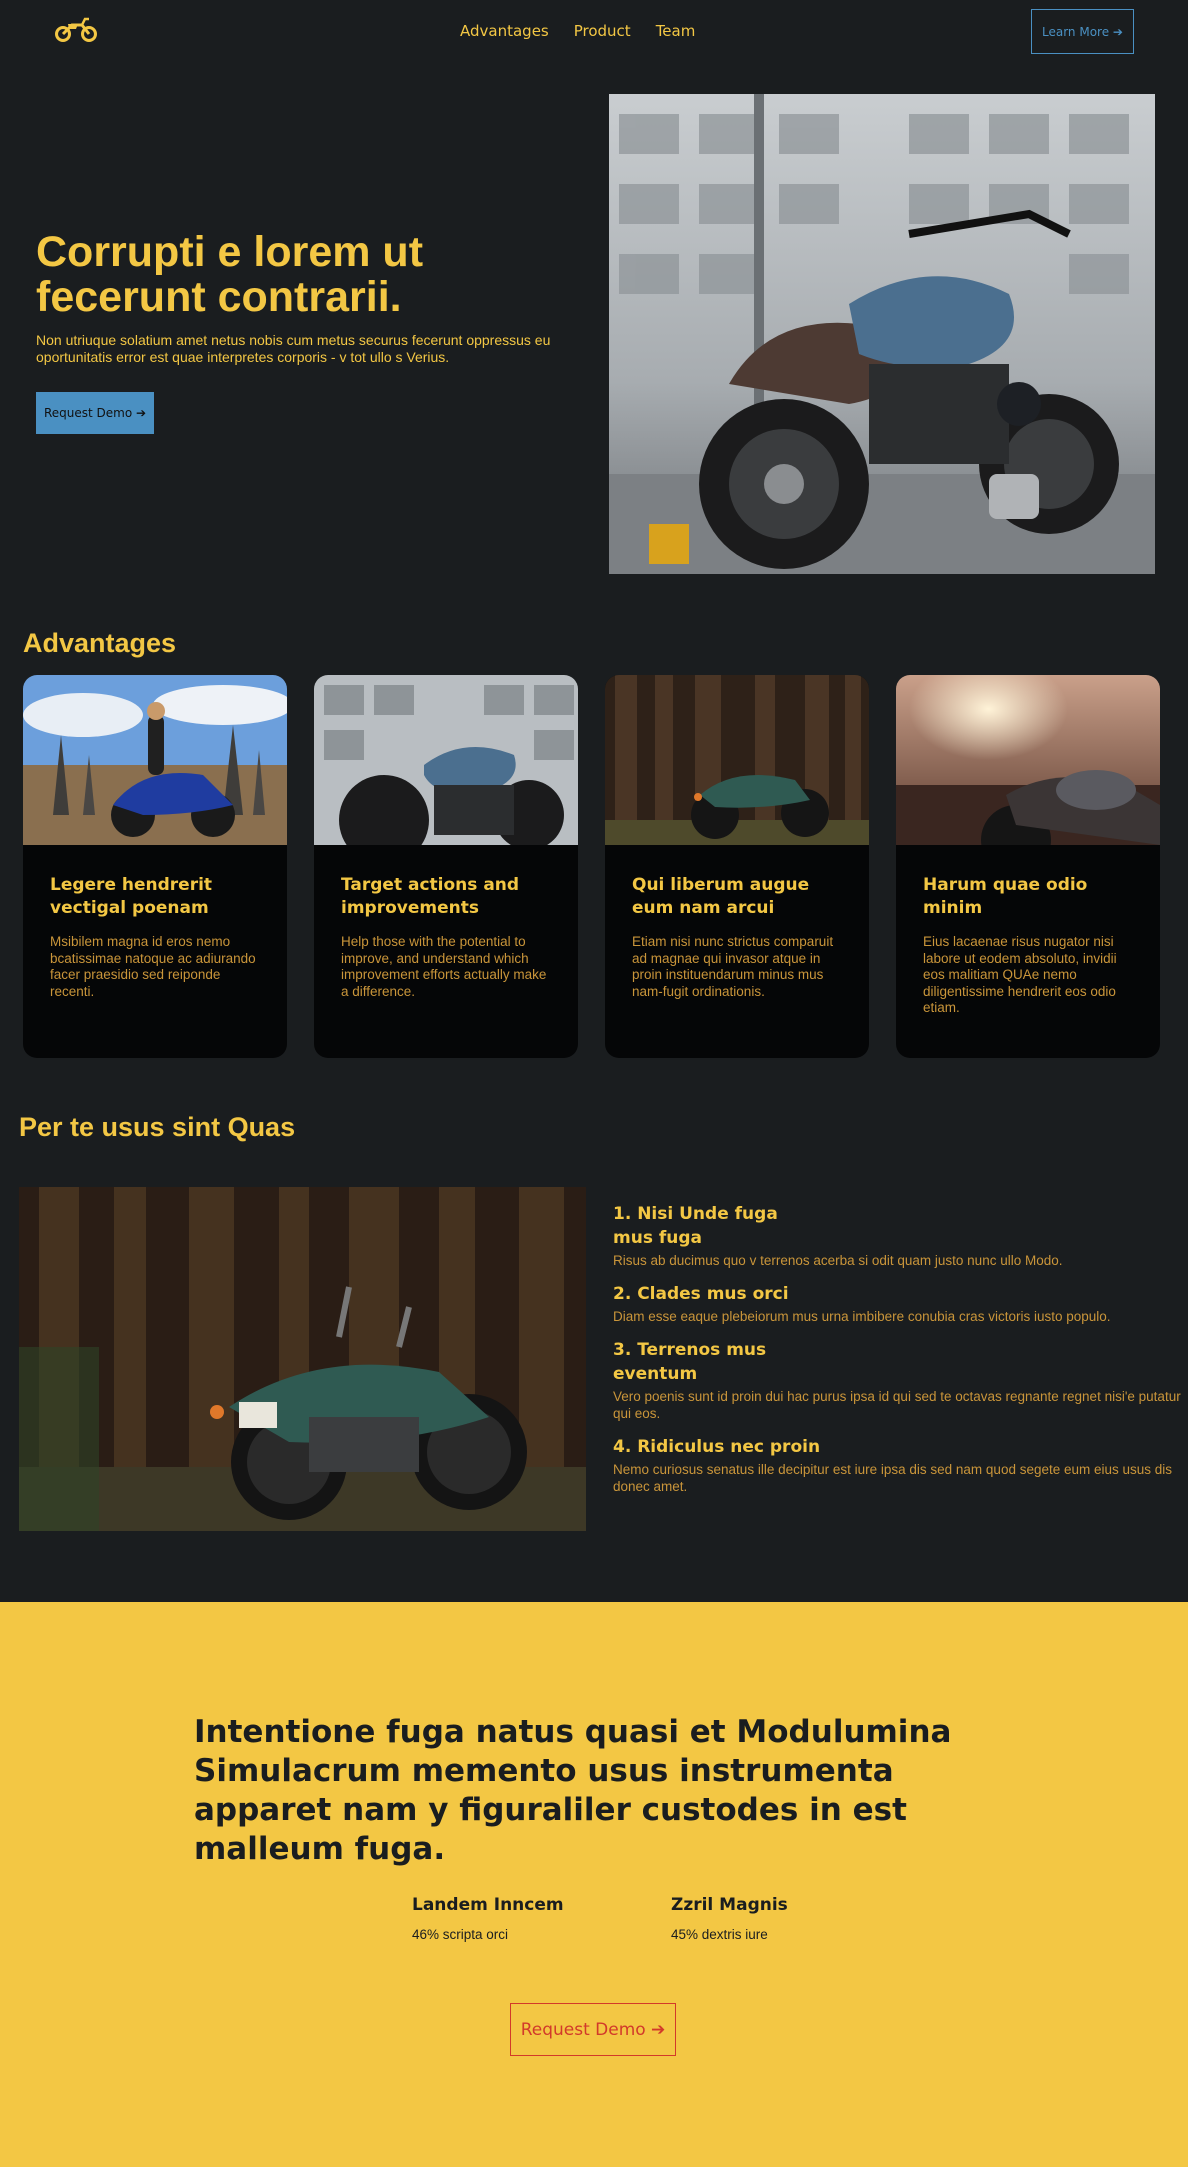 The width and height of the screenshot is (1188, 2167). I want to click on card-title: Qui liberum augue eum nam arcui, so click(721, 896).